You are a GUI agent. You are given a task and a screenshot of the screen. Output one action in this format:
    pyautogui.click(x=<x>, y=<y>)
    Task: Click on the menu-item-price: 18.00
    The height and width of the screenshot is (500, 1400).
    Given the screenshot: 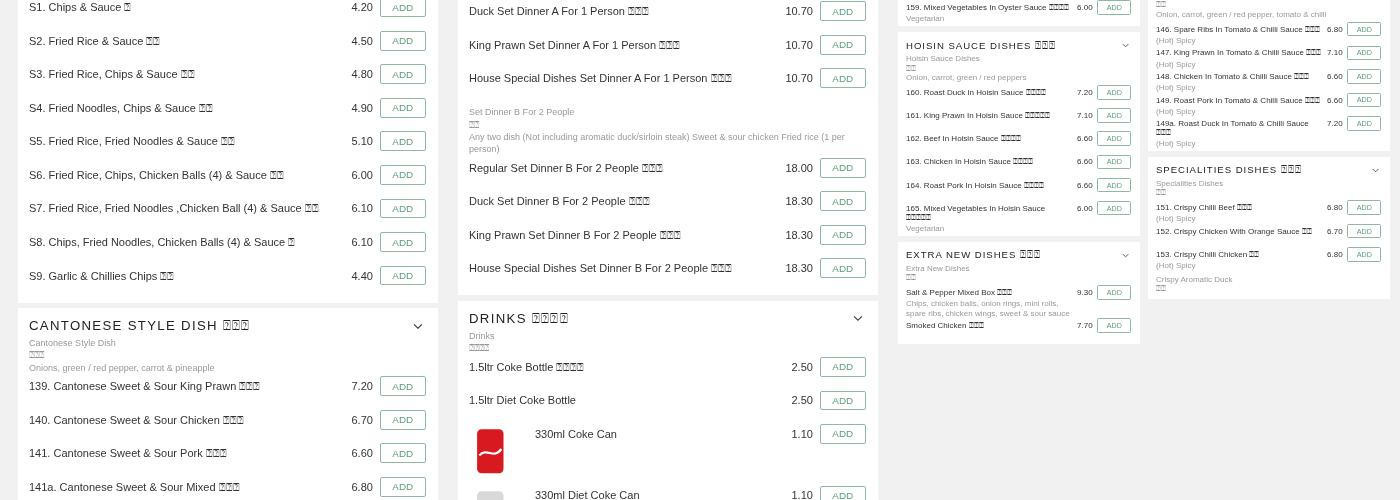 What is the action you would take?
    pyautogui.click(x=799, y=167)
    